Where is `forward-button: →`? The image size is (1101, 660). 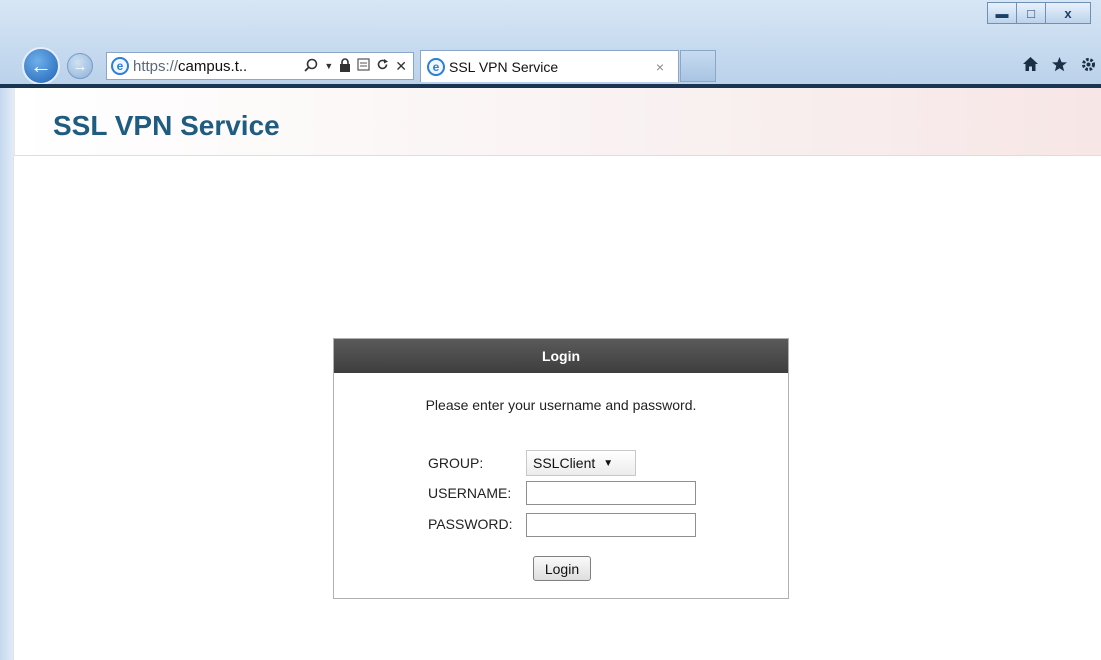
forward-button: → is located at coordinates (80, 66).